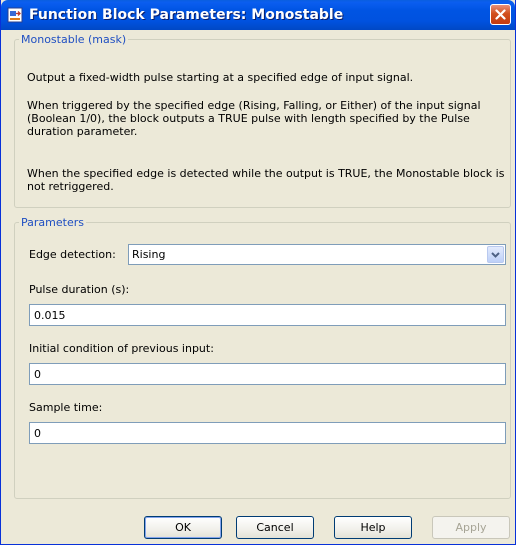 The image size is (516, 545). Describe the element at coordinates (66, 407) in the screenshot. I see `sample-time-label: Sample time:` at that location.